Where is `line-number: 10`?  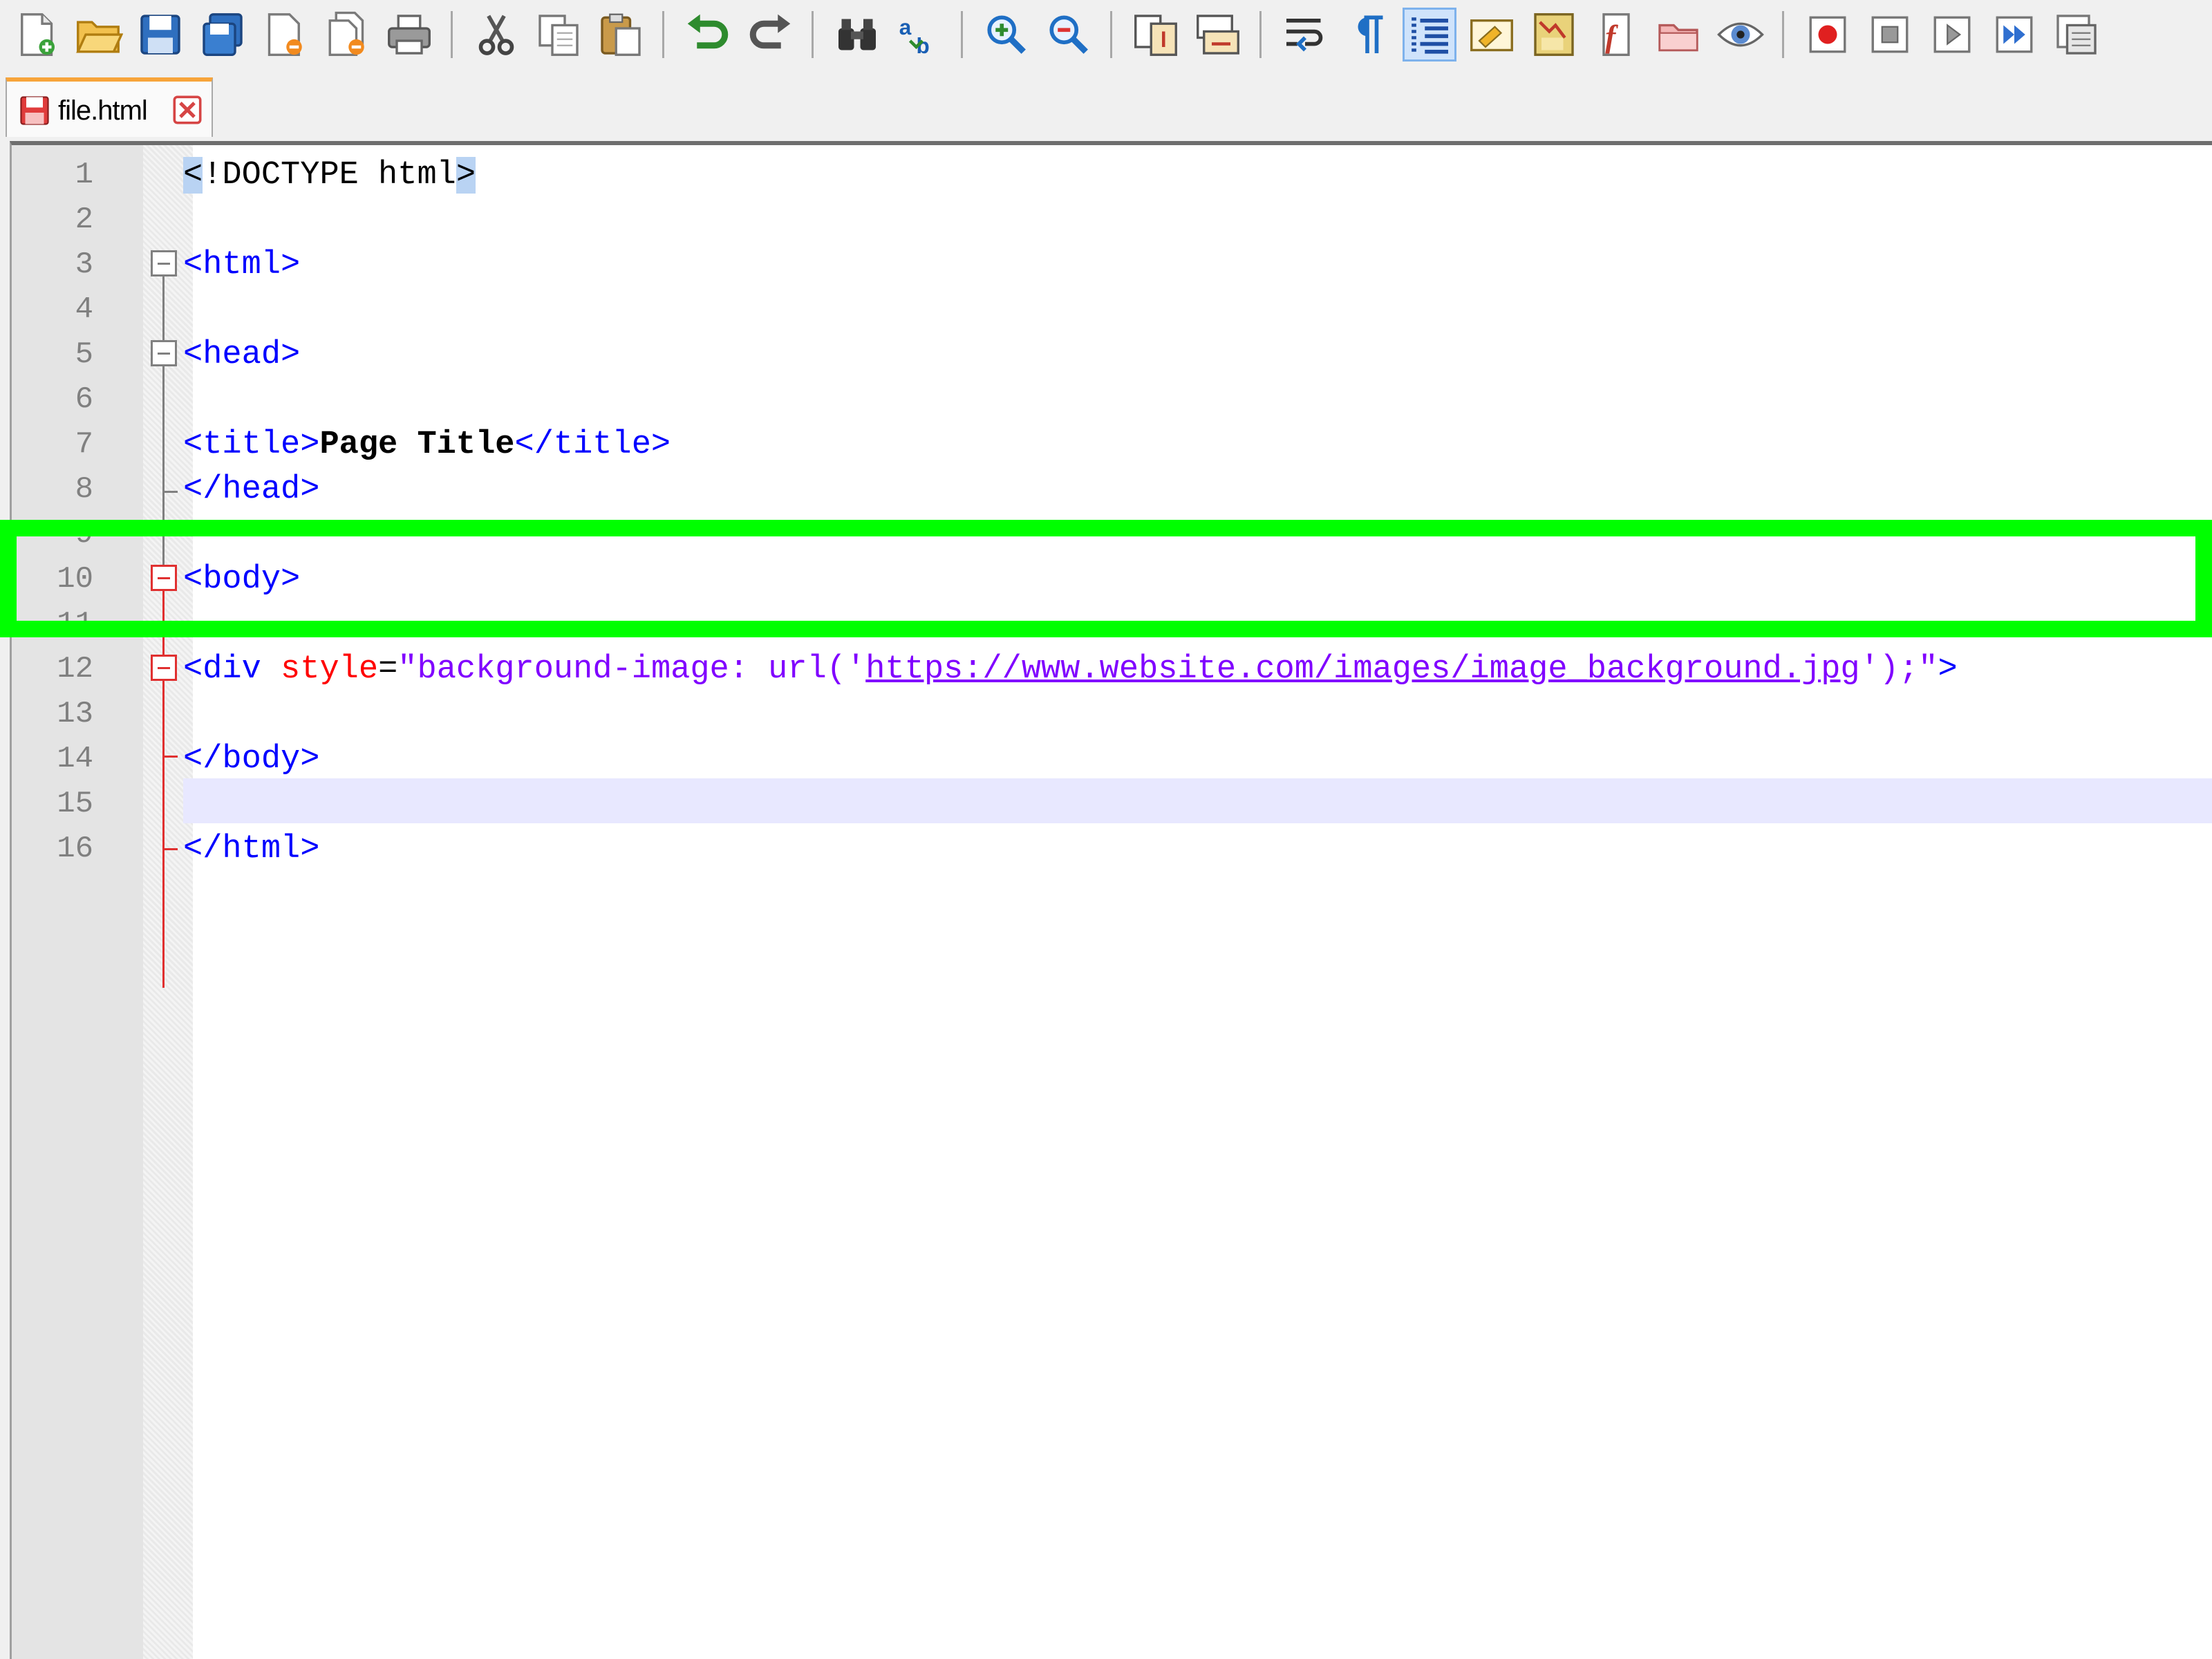
line-number: 10 is located at coordinates (75, 579).